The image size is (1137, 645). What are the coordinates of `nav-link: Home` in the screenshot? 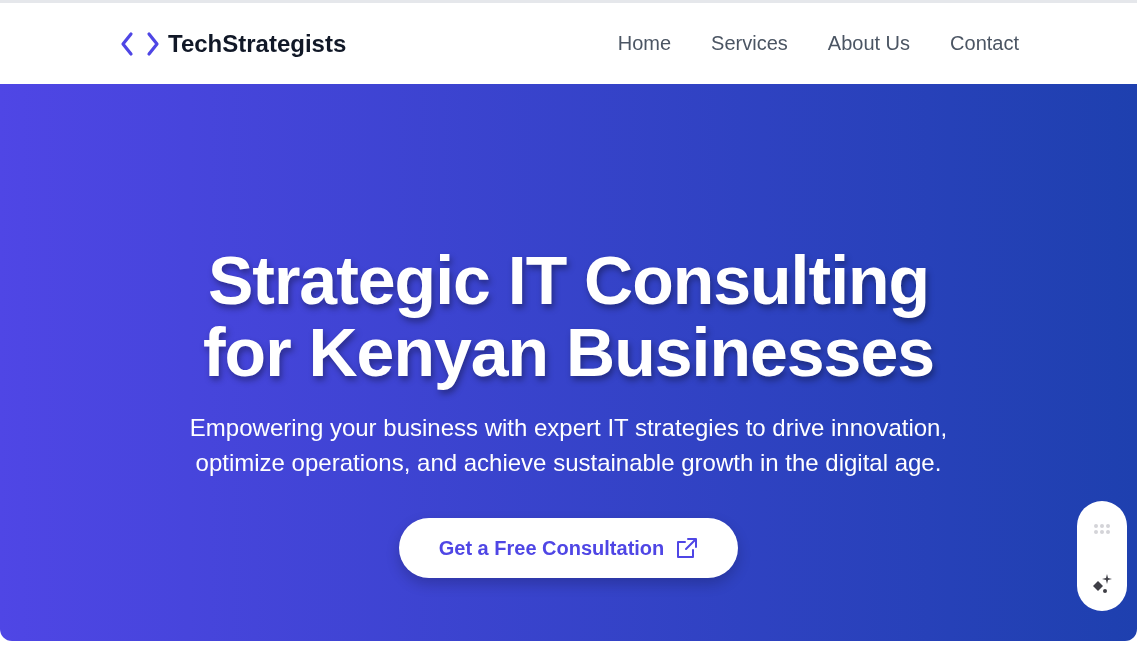 It's located at (644, 43).